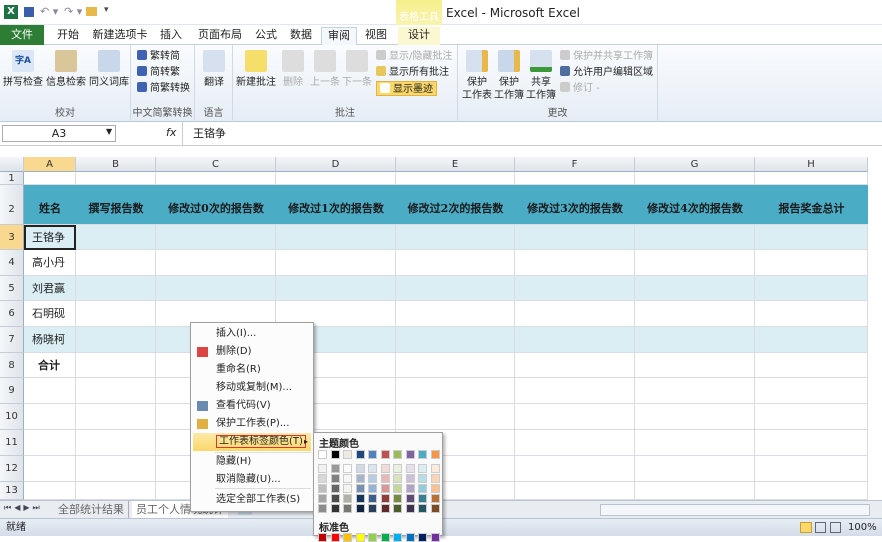 Image resolution: width=882 pixels, height=542 pixels. What do you see at coordinates (214, 69) in the screenshot?
I see `translate-button: 翻译` at bounding box center [214, 69].